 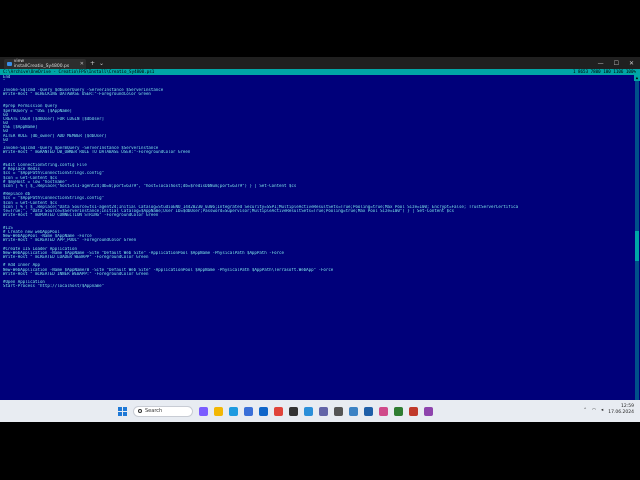 I want to click on taskbar-apps: Search, so click(x=275, y=411).